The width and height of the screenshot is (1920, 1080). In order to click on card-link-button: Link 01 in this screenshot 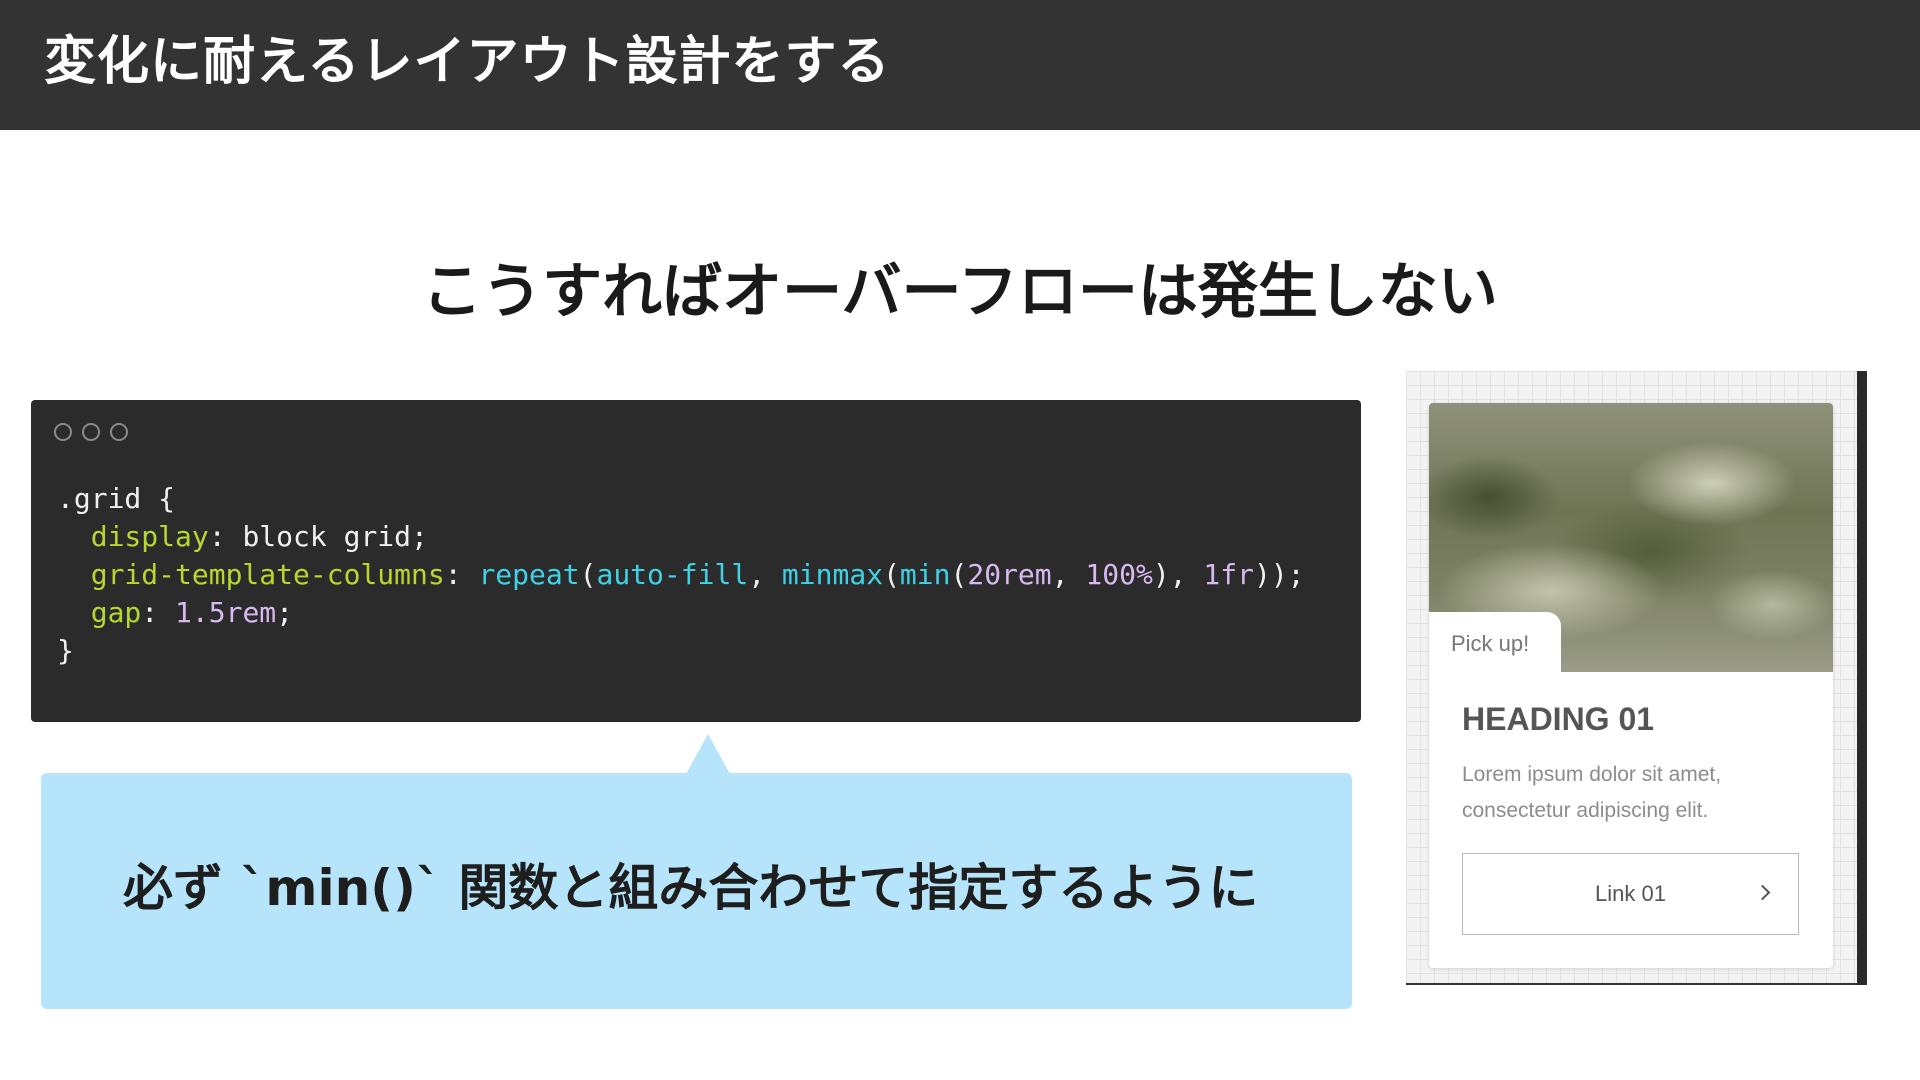, I will do `click(1630, 894)`.